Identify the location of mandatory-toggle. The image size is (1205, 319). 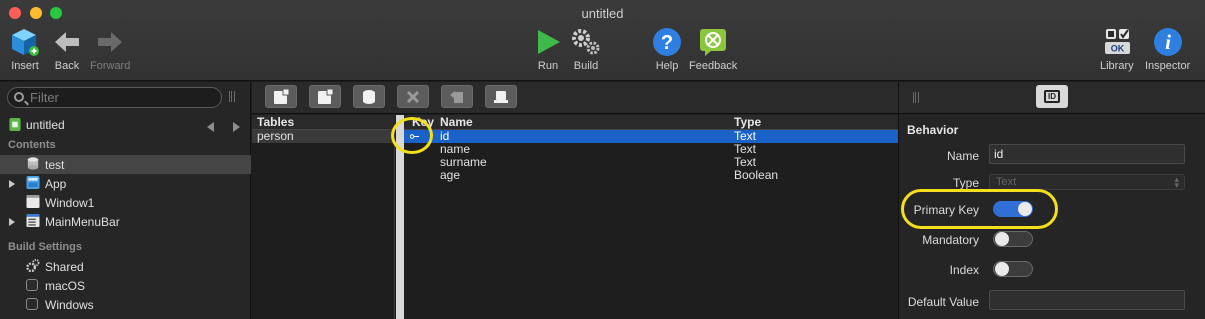
(1013, 239).